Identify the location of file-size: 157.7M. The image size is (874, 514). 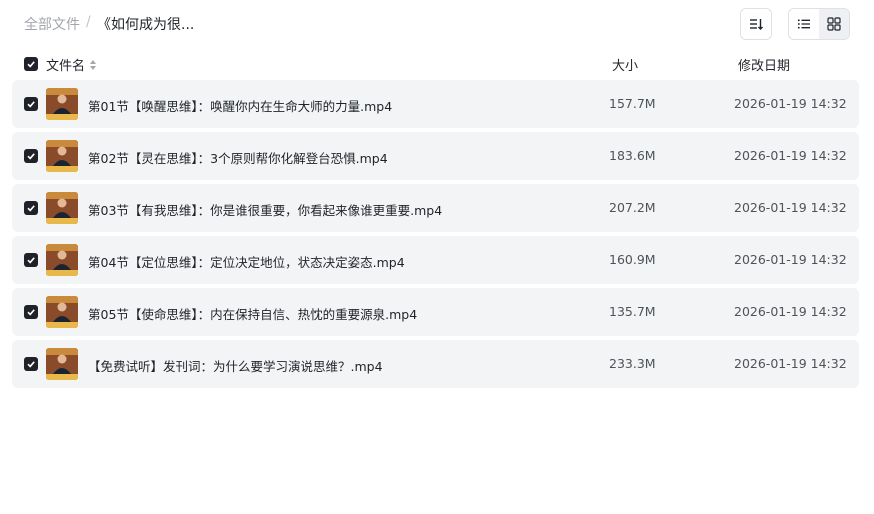
(632, 103).